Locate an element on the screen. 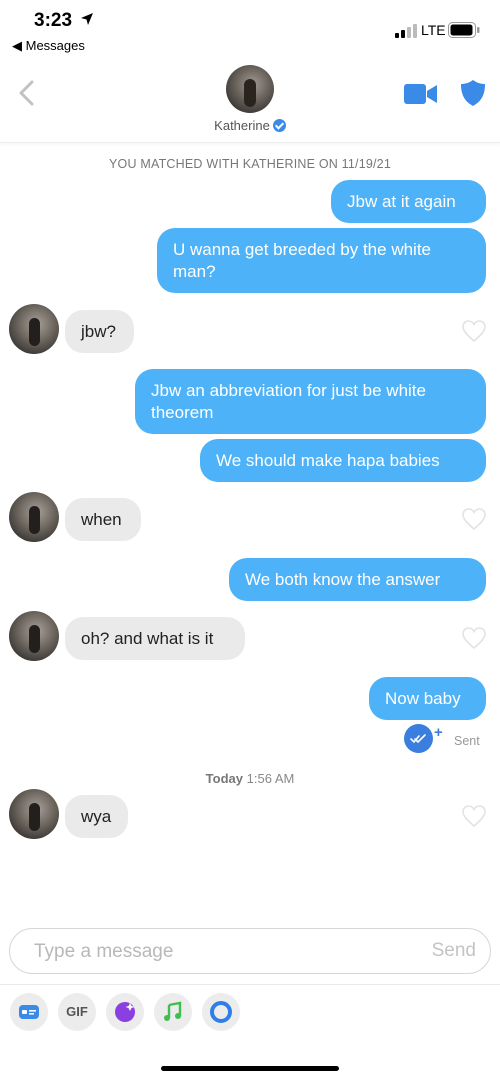  gif-label: GIF is located at coordinates (77, 1011).